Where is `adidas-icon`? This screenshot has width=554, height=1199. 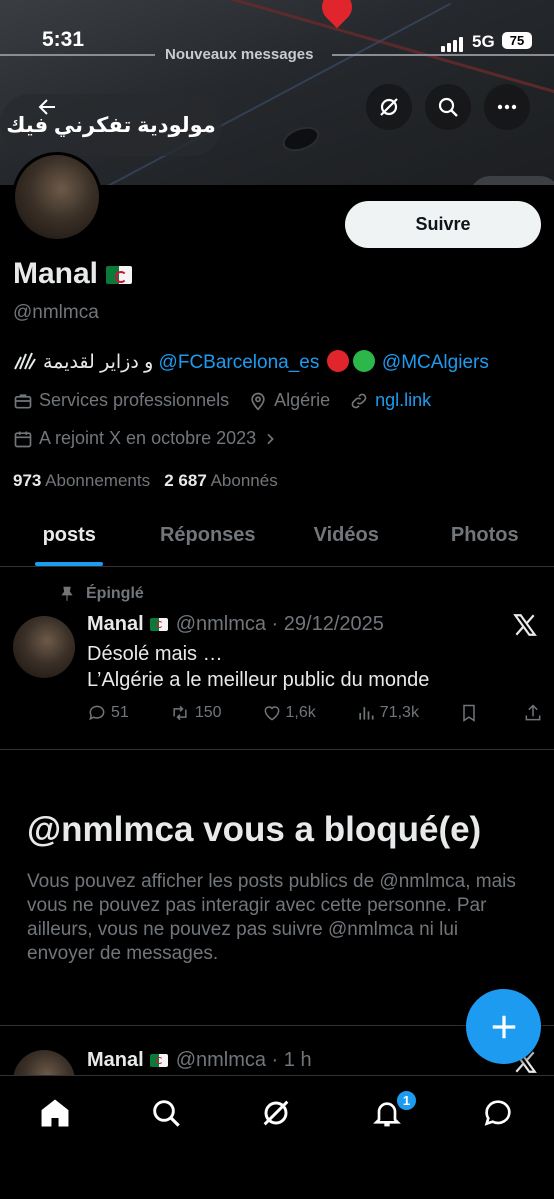 adidas-icon is located at coordinates (25, 361).